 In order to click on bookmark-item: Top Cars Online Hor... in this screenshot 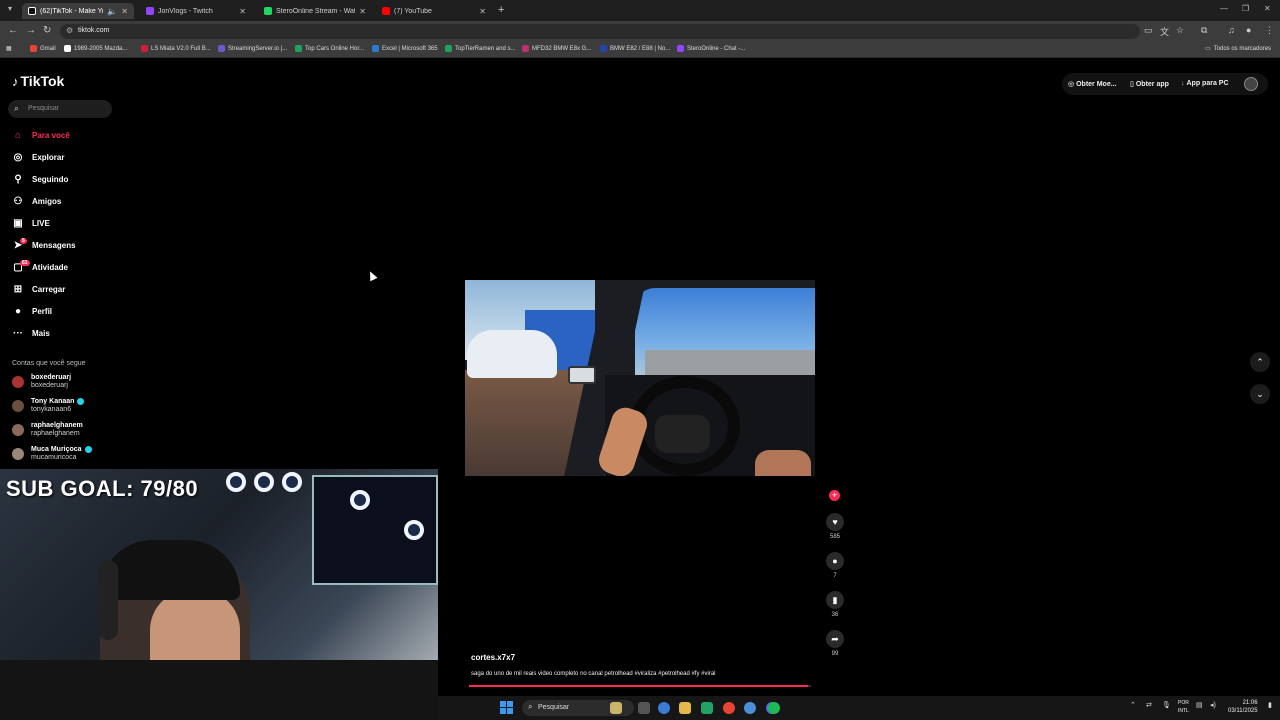, I will do `click(329, 48)`.